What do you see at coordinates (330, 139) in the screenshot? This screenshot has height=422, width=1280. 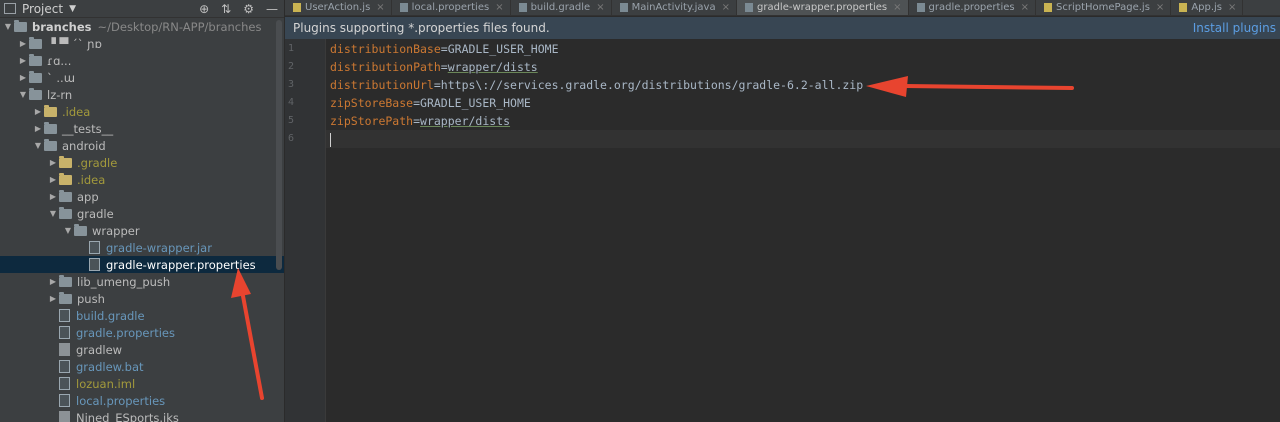 I see `text-cursor` at bounding box center [330, 139].